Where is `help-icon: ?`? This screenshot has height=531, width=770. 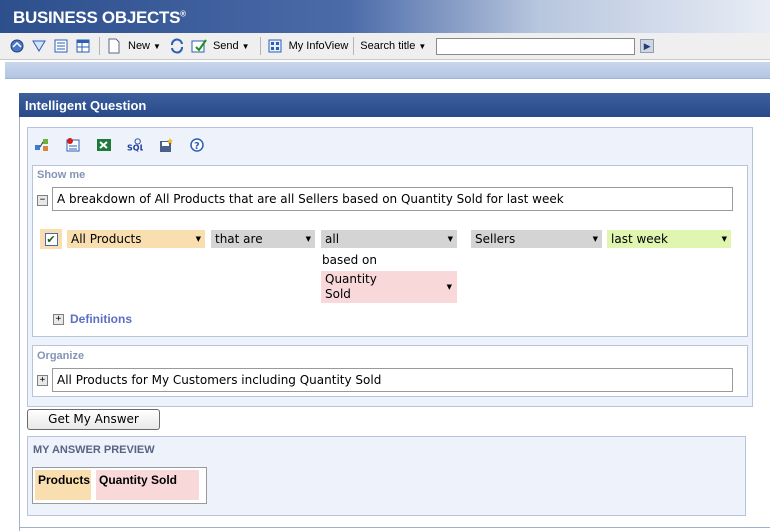 help-icon: ? is located at coordinates (197, 145).